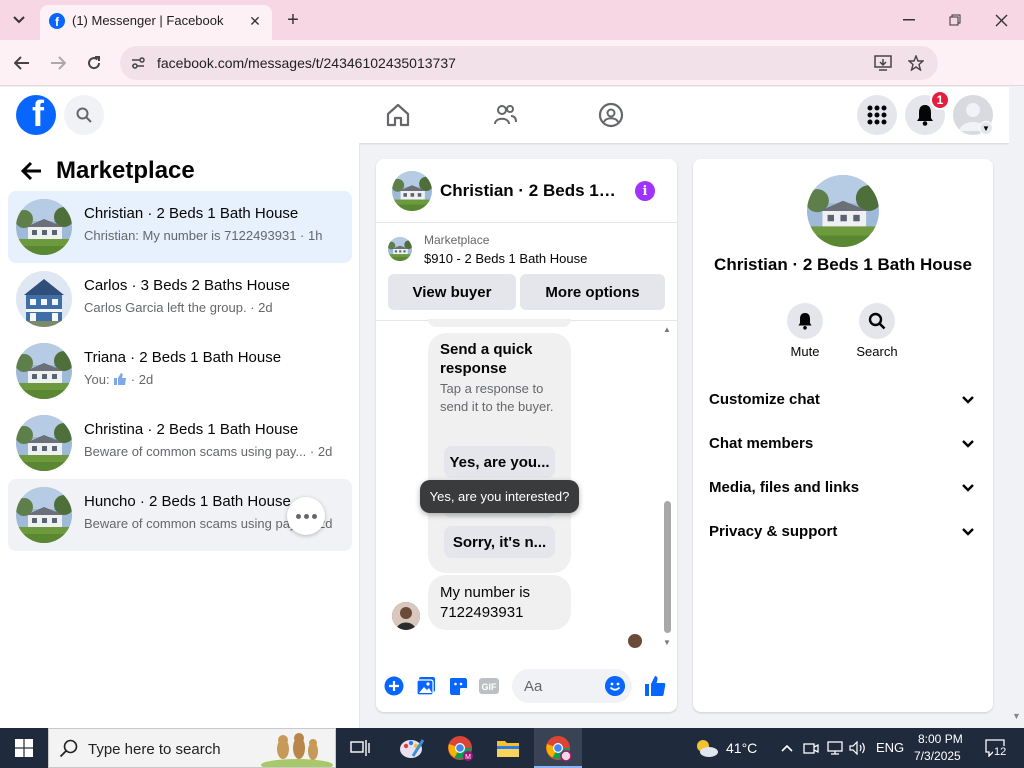  I want to click on friends-icon, so click(505, 115).